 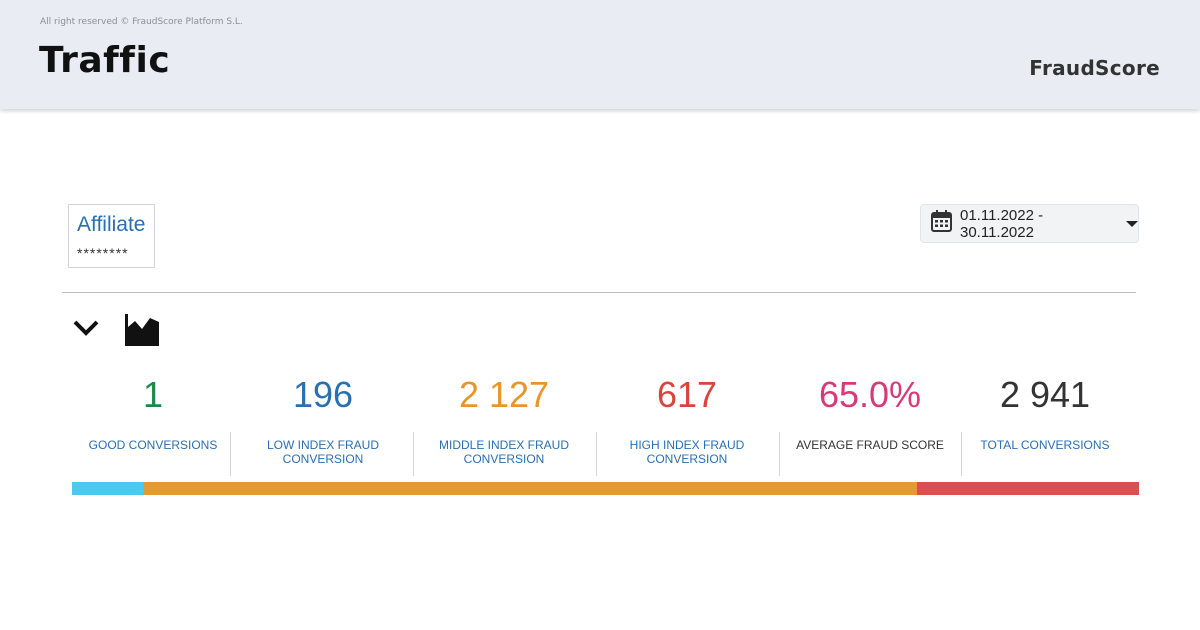 I want to click on stat-value: 1, so click(x=153, y=394).